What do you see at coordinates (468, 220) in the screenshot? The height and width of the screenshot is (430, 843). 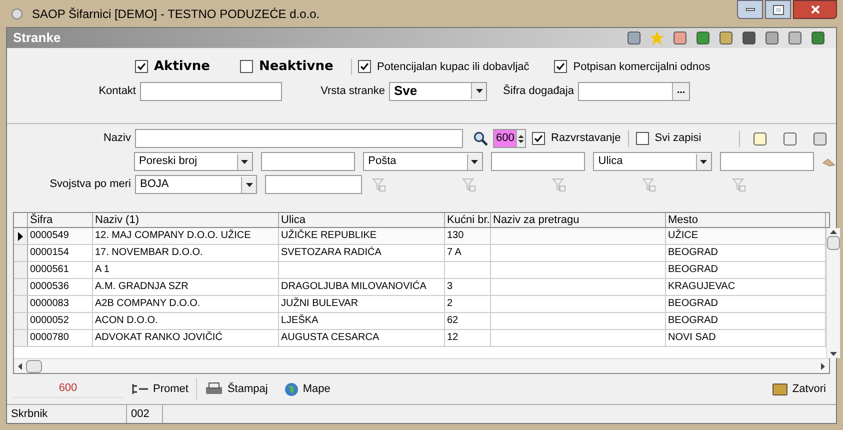 I see `column-header: Kućni br.` at bounding box center [468, 220].